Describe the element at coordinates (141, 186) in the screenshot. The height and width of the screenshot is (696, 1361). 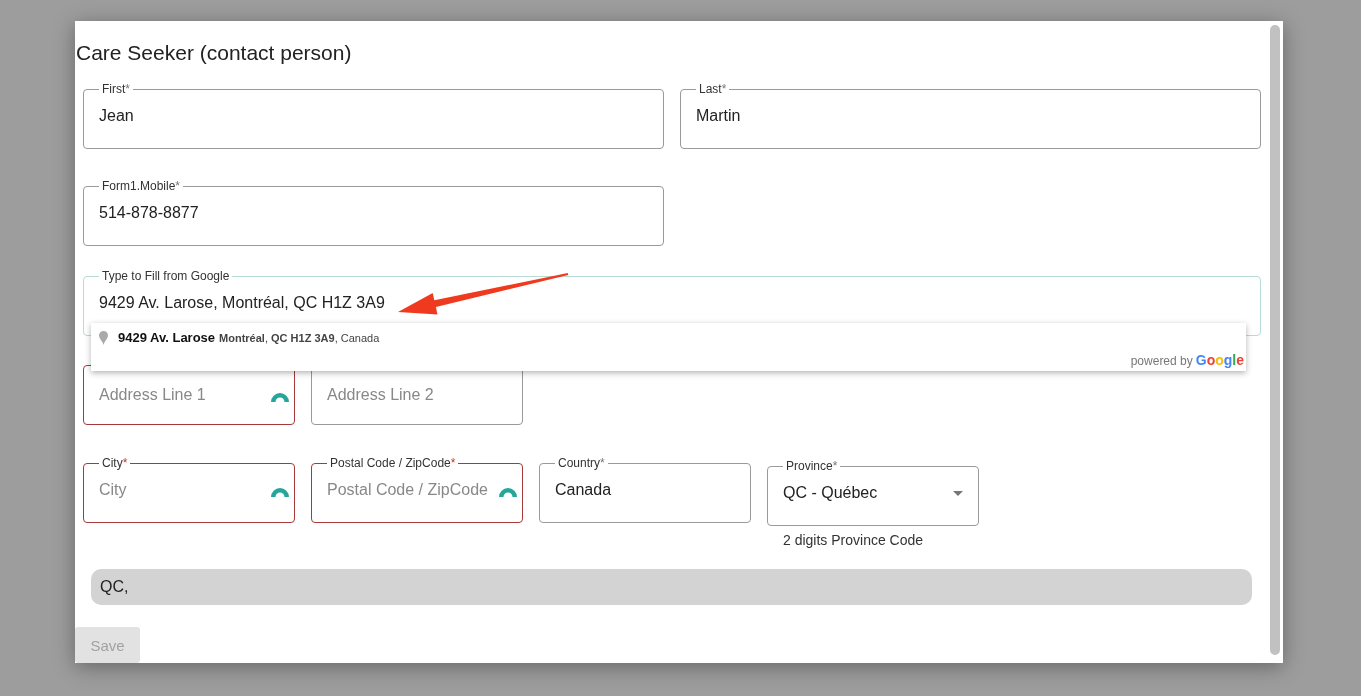
I see `field-label: Form1.Mobile*` at that location.